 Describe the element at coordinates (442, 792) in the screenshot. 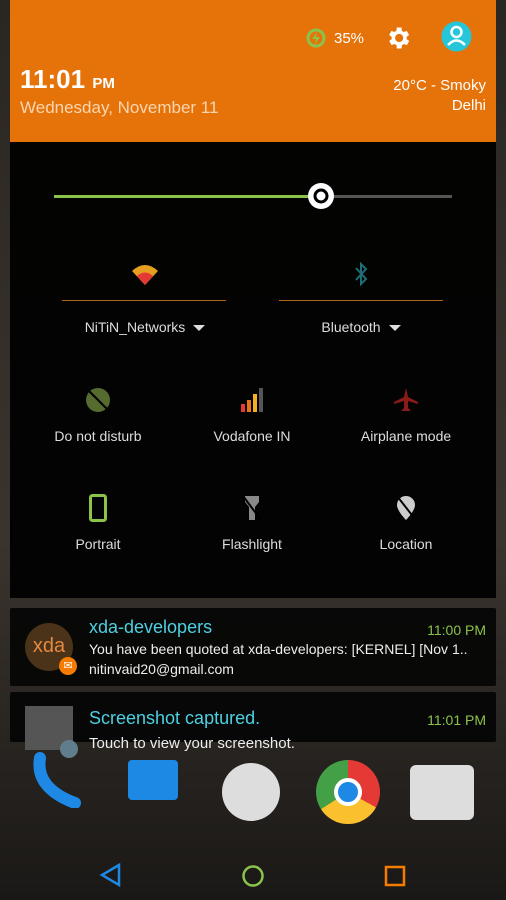

I see `camera-app-icon` at that location.